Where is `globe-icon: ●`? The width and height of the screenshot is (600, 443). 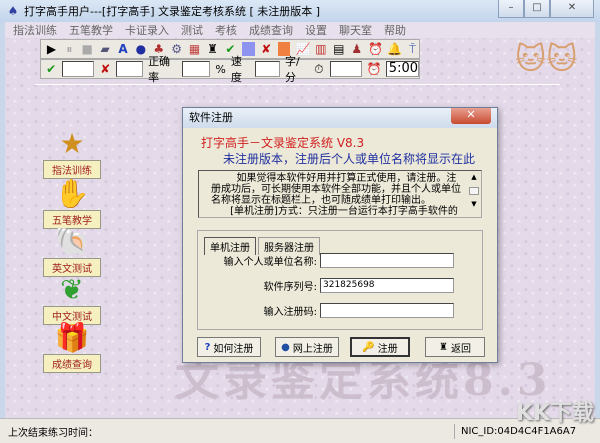 globe-icon: ● is located at coordinates (285, 347).